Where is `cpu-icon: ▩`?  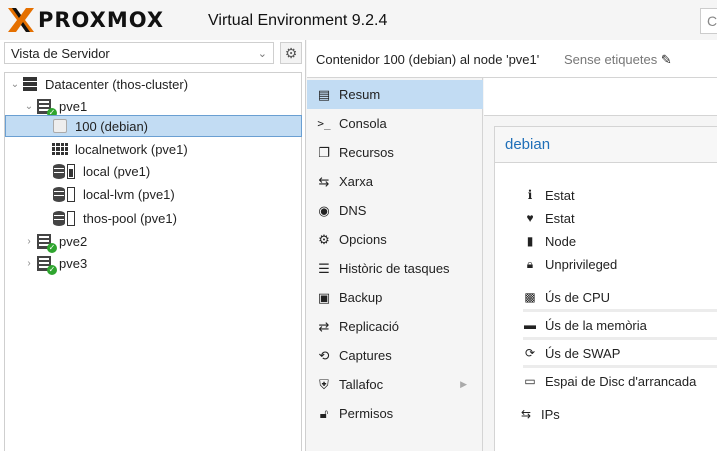
cpu-icon: ▩ is located at coordinates (530, 297).